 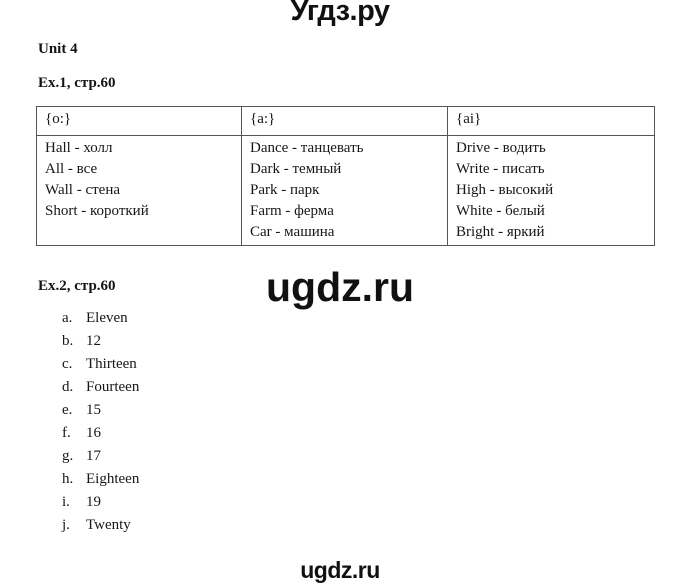 What do you see at coordinates (93, 502) in the screenshot?
I see `list-item-label: 19` at bounding box center [93, 502].